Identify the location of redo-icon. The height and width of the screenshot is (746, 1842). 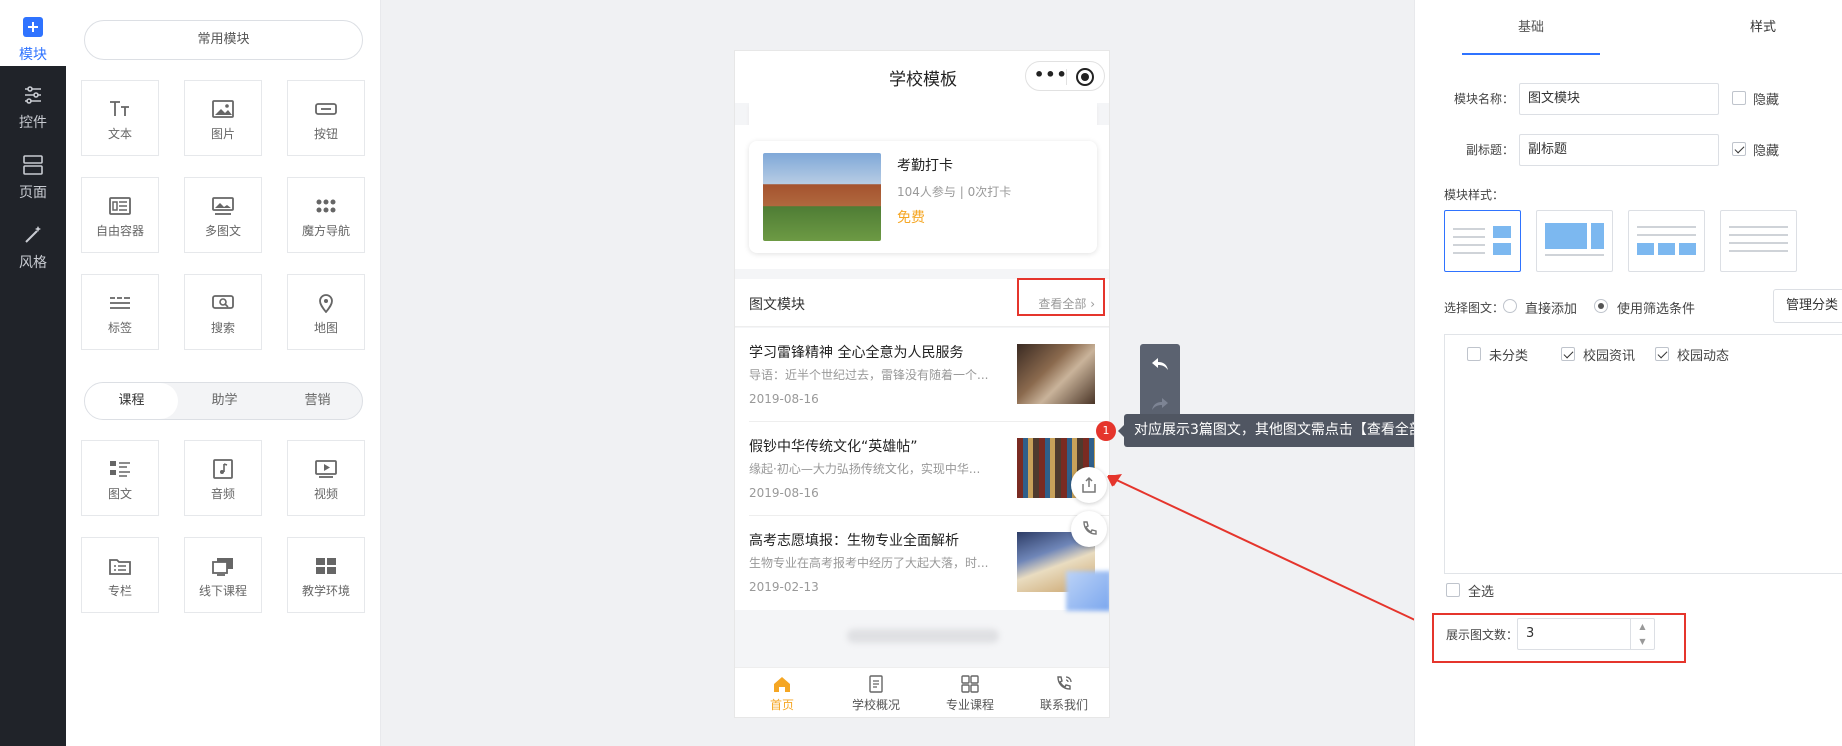
(1160, 404).